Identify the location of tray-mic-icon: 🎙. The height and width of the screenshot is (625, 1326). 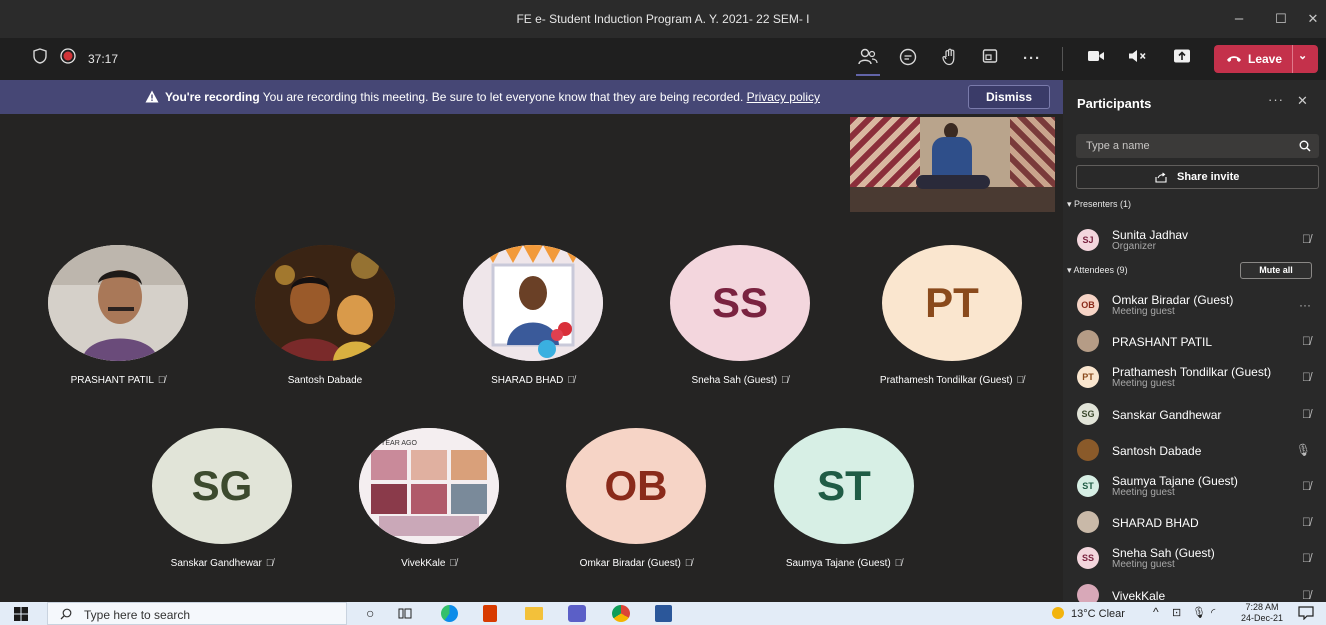
(1199, 612).